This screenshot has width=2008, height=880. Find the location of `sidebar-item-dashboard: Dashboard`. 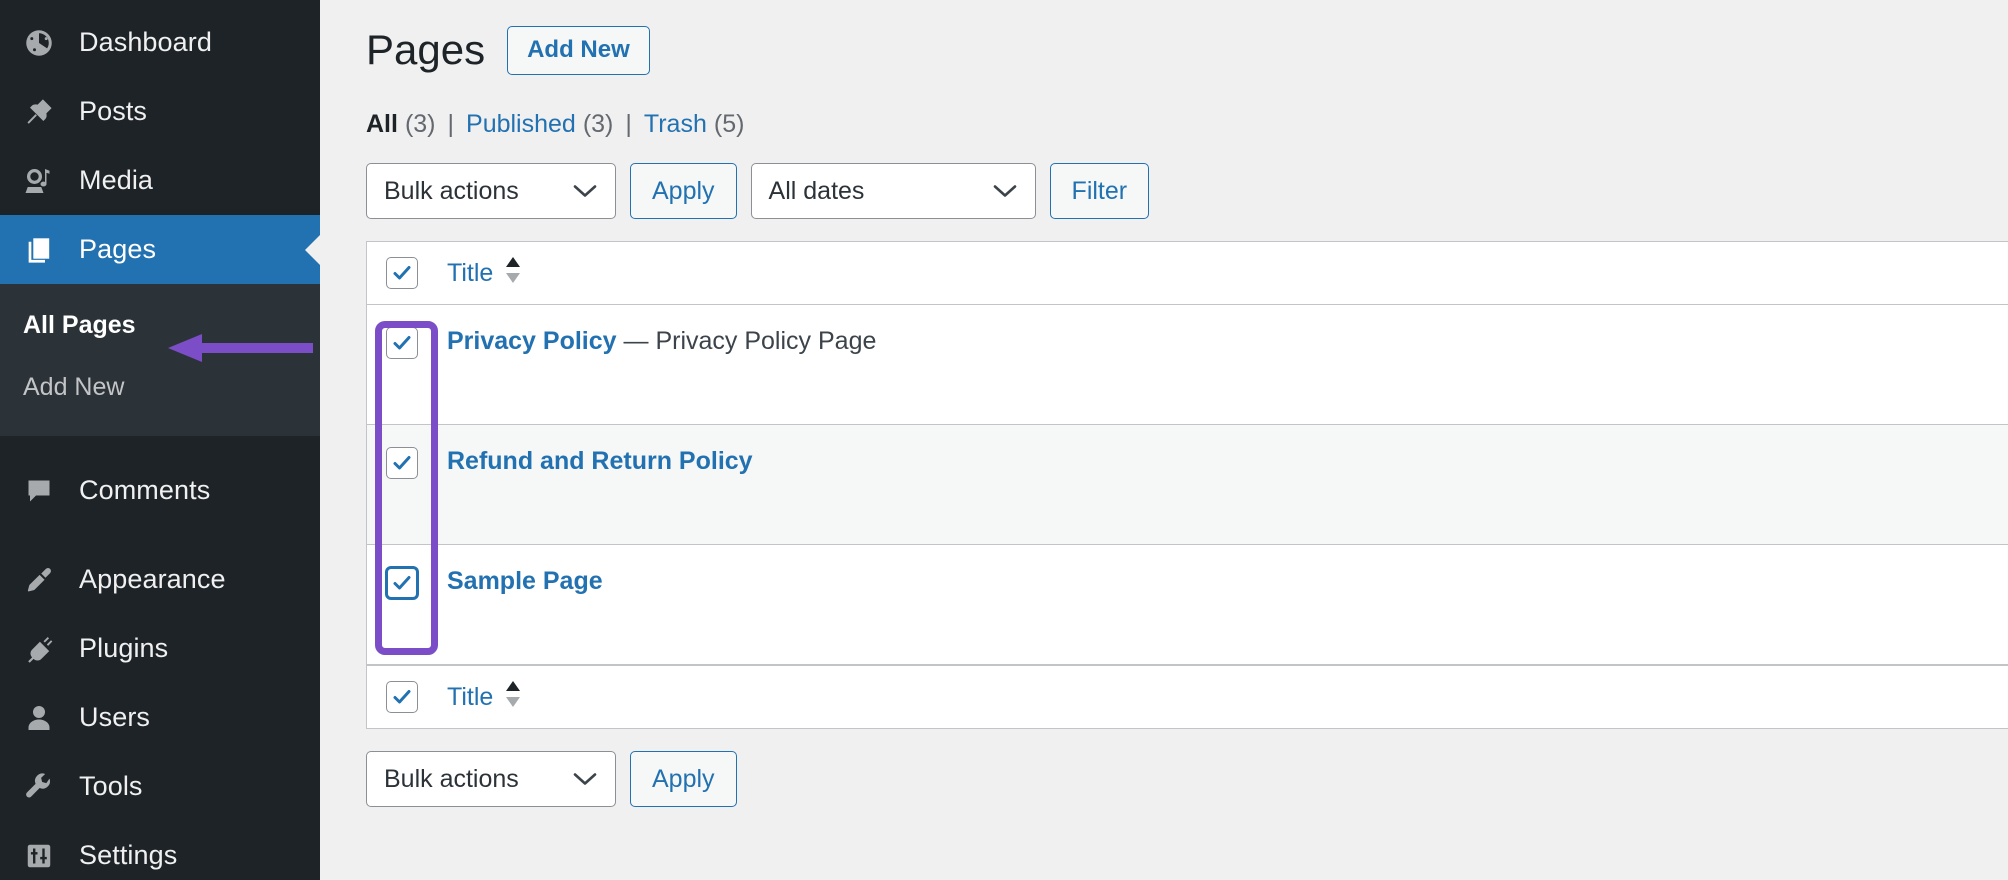

sidebar-item-dashboard: Dashboard is located at coordinates (160, 42).